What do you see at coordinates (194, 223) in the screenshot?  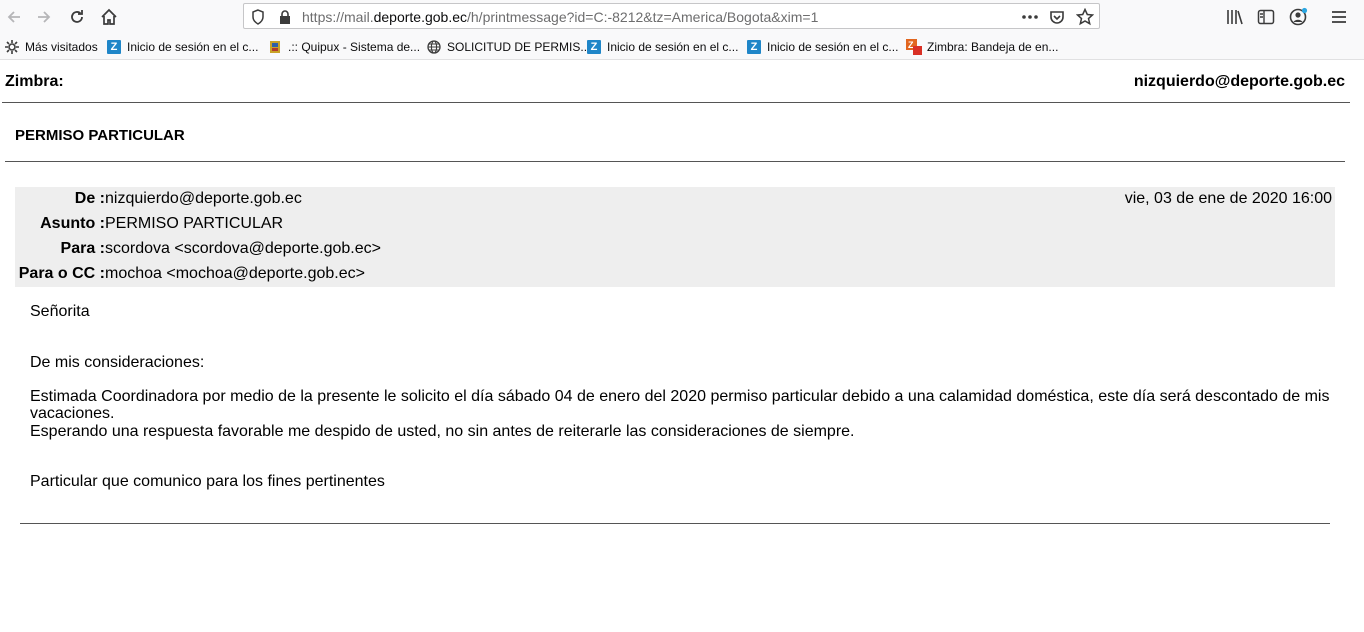 I see `subject-value: PERMISO PARTICULAR` at bounding box center [194, 223].